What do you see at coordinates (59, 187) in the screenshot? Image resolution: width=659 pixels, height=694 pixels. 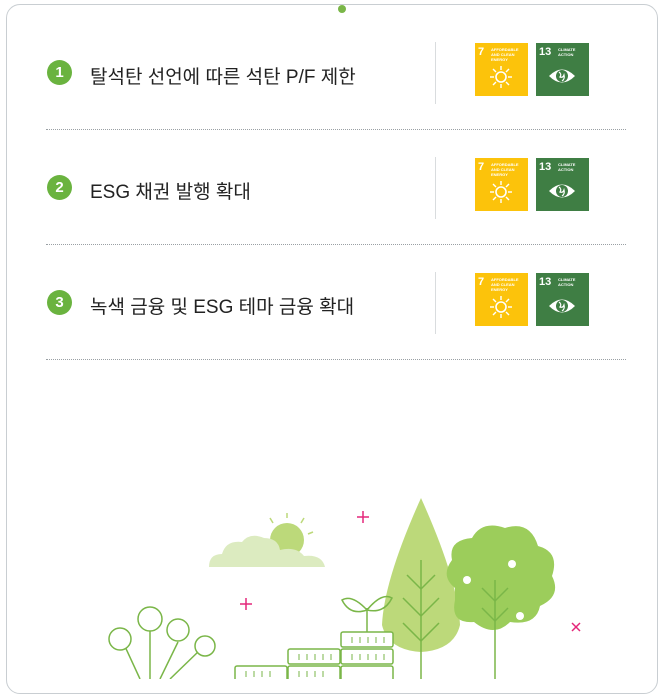 I see `item-number-badge: 2` at bounding box center [59, 187].